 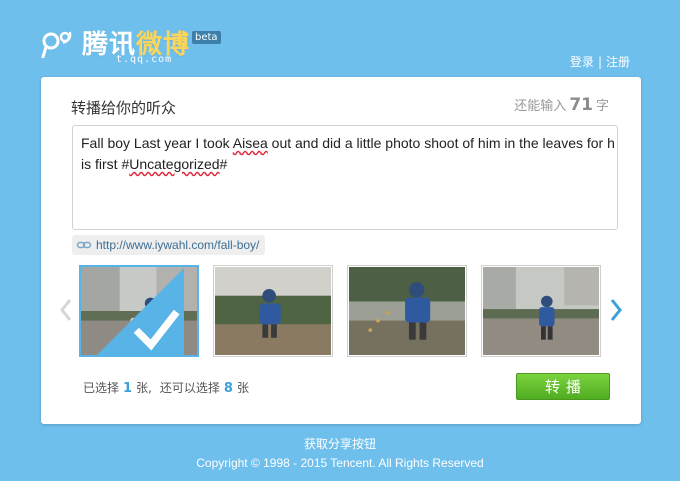 What do you see at coordinates (223, 164) in the screenshot?
I see `share-text-part: #` at bounding box center [223, 164].